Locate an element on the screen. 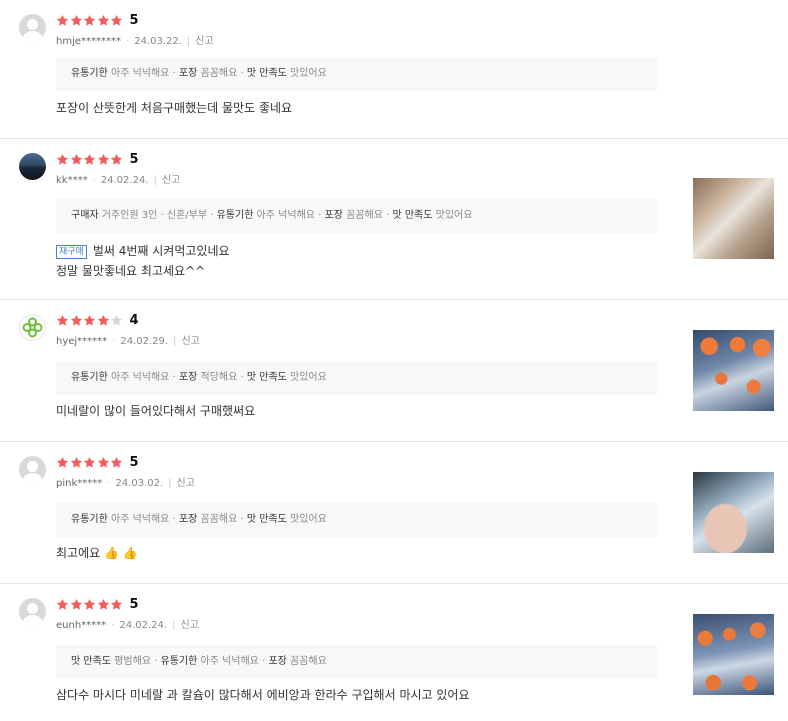  review-text: 미네랄이 많이 들어있다해서 구매했써요 is located at coordinates (155, 411).